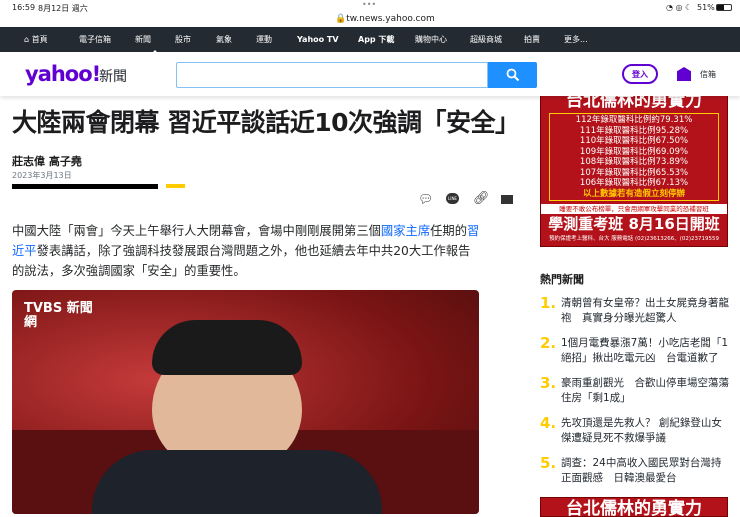  I want to click on text: 中國大陸「兩會」今天上午舉行人大閉幕會，會場中剛剛展開第三個, so click(196, 231).